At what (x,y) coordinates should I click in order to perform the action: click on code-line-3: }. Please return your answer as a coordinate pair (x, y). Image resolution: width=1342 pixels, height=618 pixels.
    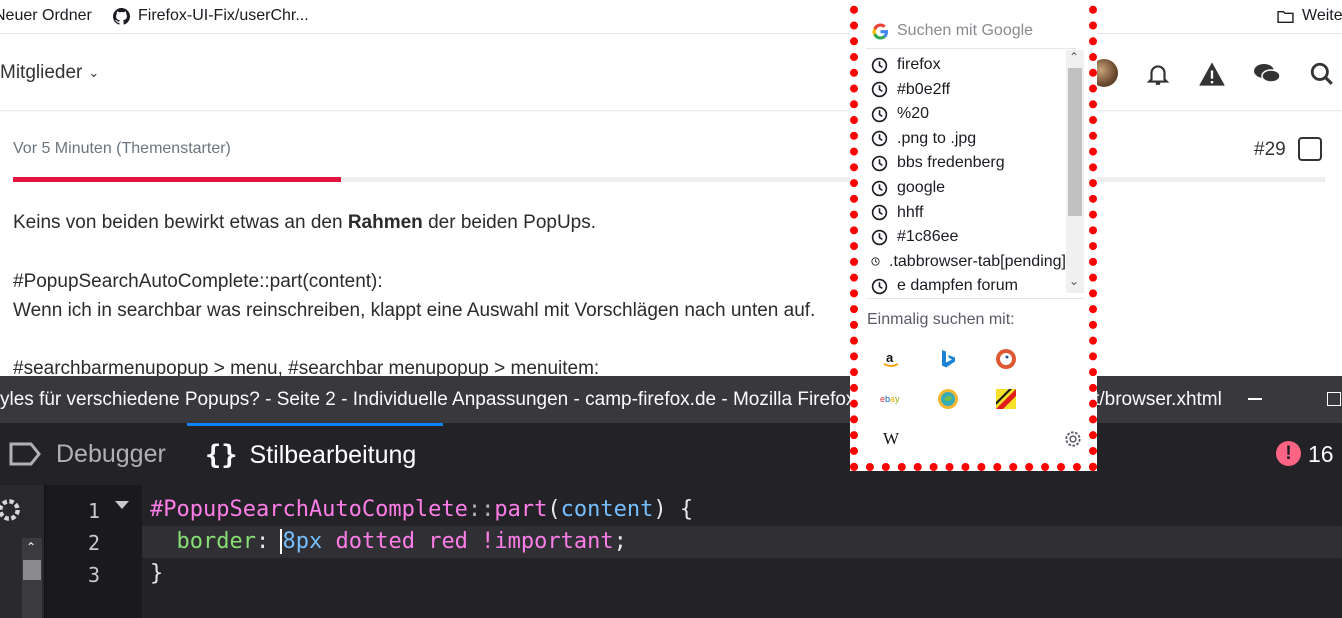
    Looking at the image, I should click on (157, 573).